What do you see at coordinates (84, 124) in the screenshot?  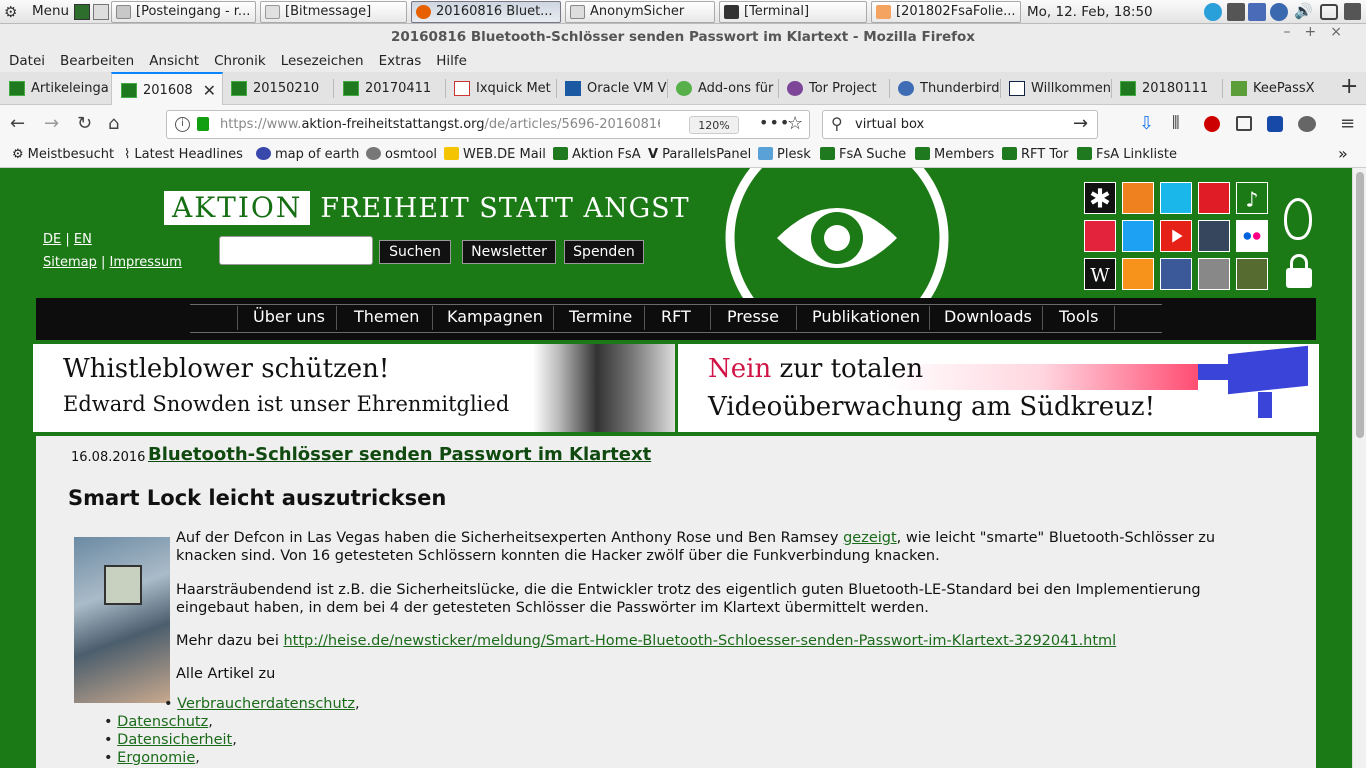 I see `reload-icon: ↻` at bounding box center [84, 124].